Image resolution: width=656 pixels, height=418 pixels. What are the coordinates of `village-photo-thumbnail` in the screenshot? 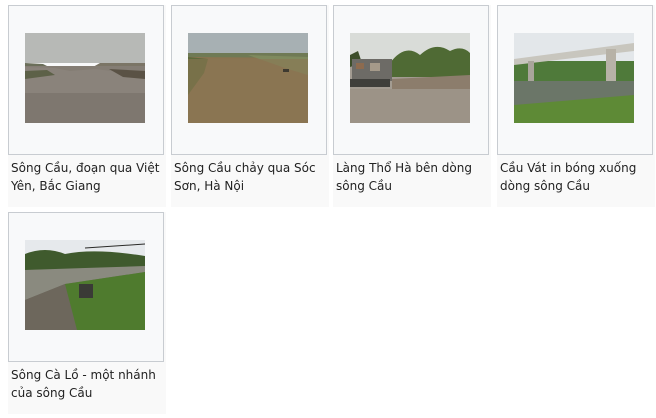 It's located at (410, 78).